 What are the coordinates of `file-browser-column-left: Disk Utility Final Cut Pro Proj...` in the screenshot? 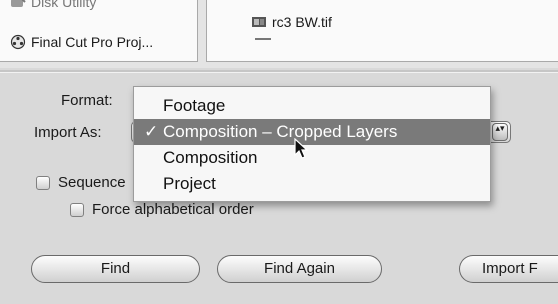 It's located at (99, 31).